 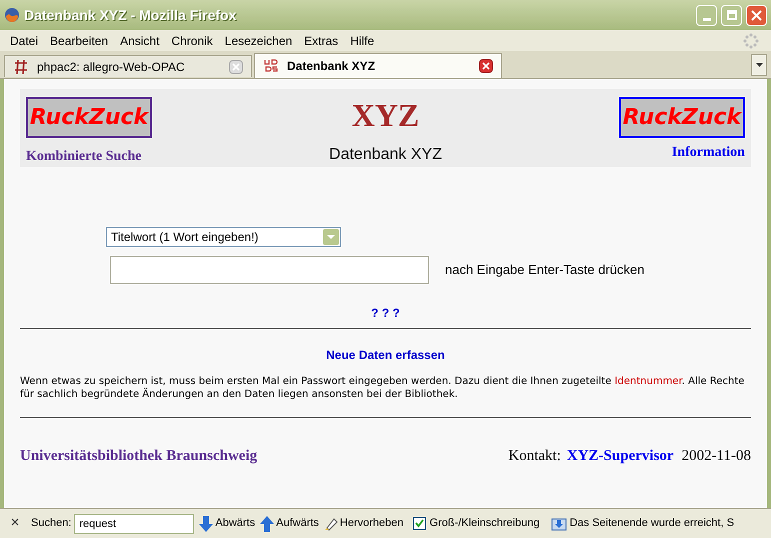 I want to click on search-type-select: Titelwort (1 Wort eingeben!), so click(x=223, y=237).